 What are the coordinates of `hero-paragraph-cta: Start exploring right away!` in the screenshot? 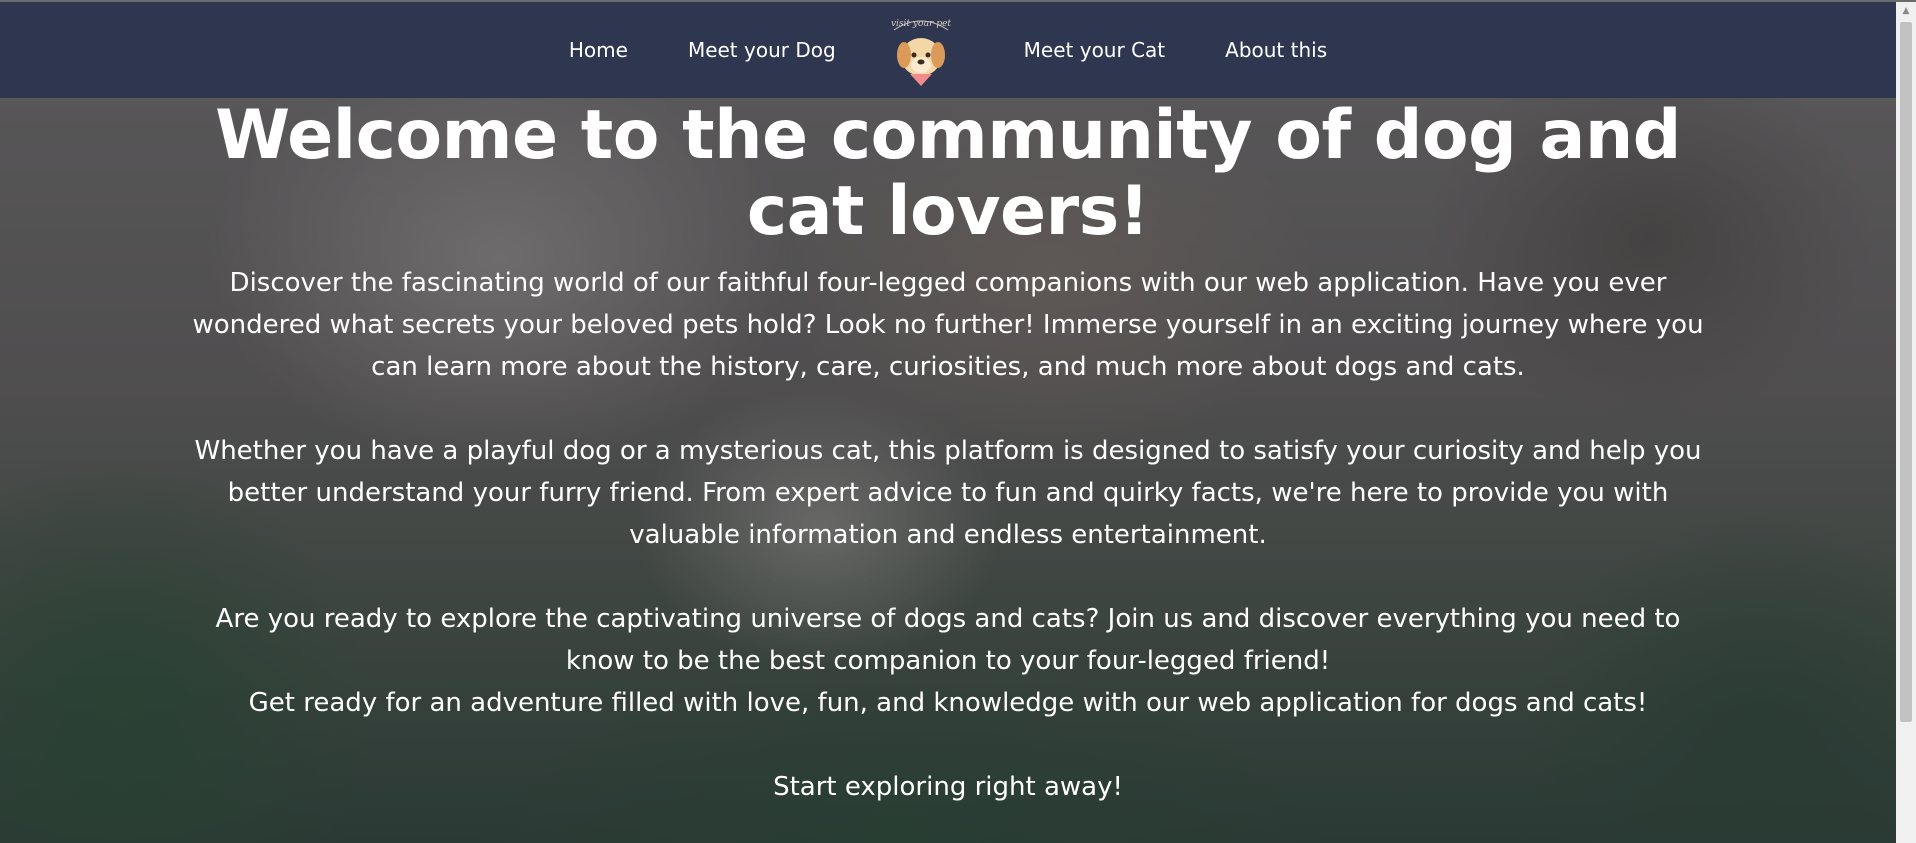 It's located at (948, 787).